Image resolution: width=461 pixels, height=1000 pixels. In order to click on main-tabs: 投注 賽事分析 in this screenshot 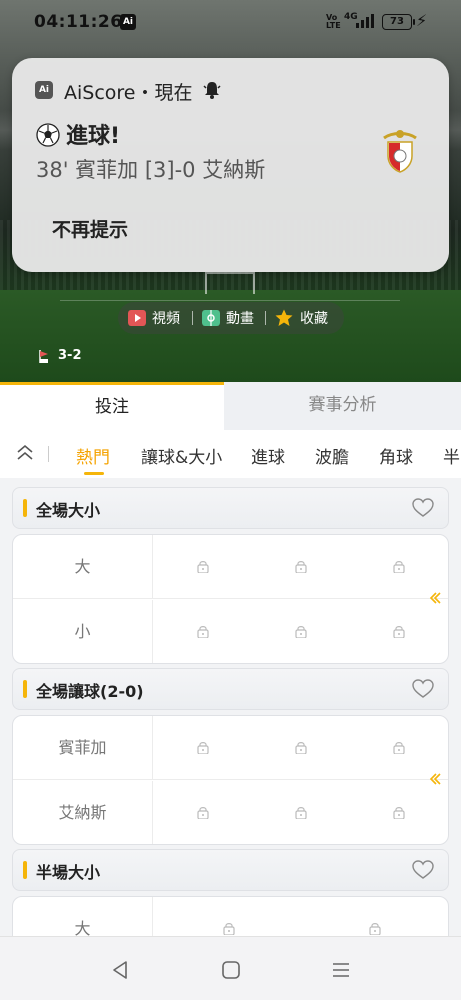, I will do `click(230, 406)`.